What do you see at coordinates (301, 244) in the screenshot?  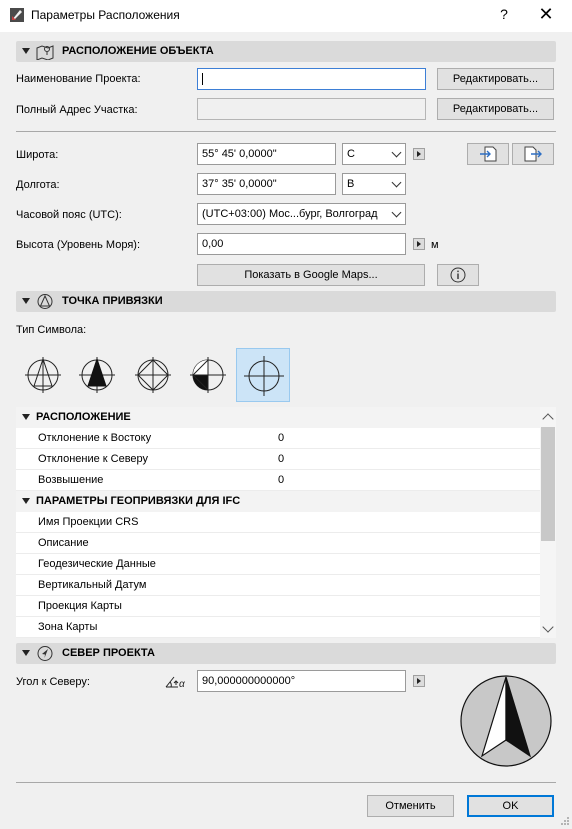 I see `altitude-field: 0,00` at bounding box center [301, 244].